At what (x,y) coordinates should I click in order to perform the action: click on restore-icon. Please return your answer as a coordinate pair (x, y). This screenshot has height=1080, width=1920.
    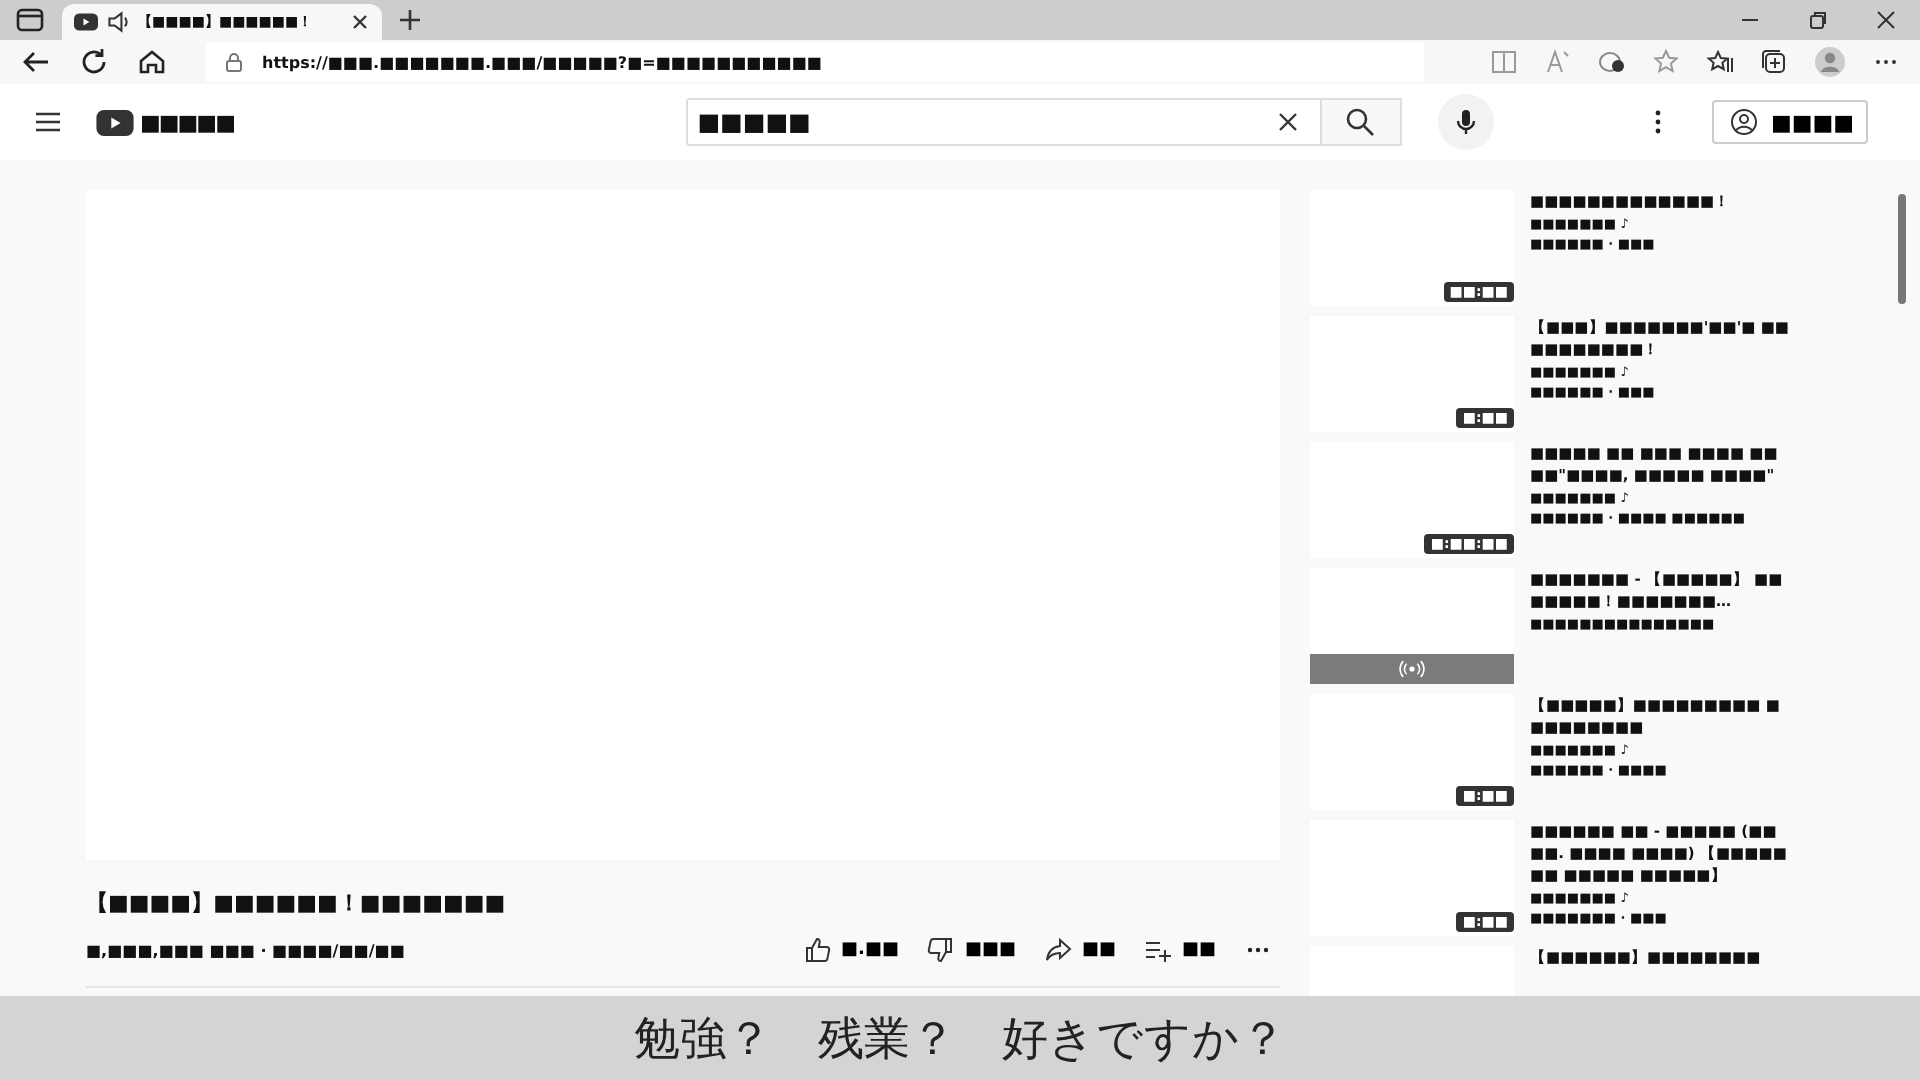
    Looking at the image, I should click on (1818, 20).